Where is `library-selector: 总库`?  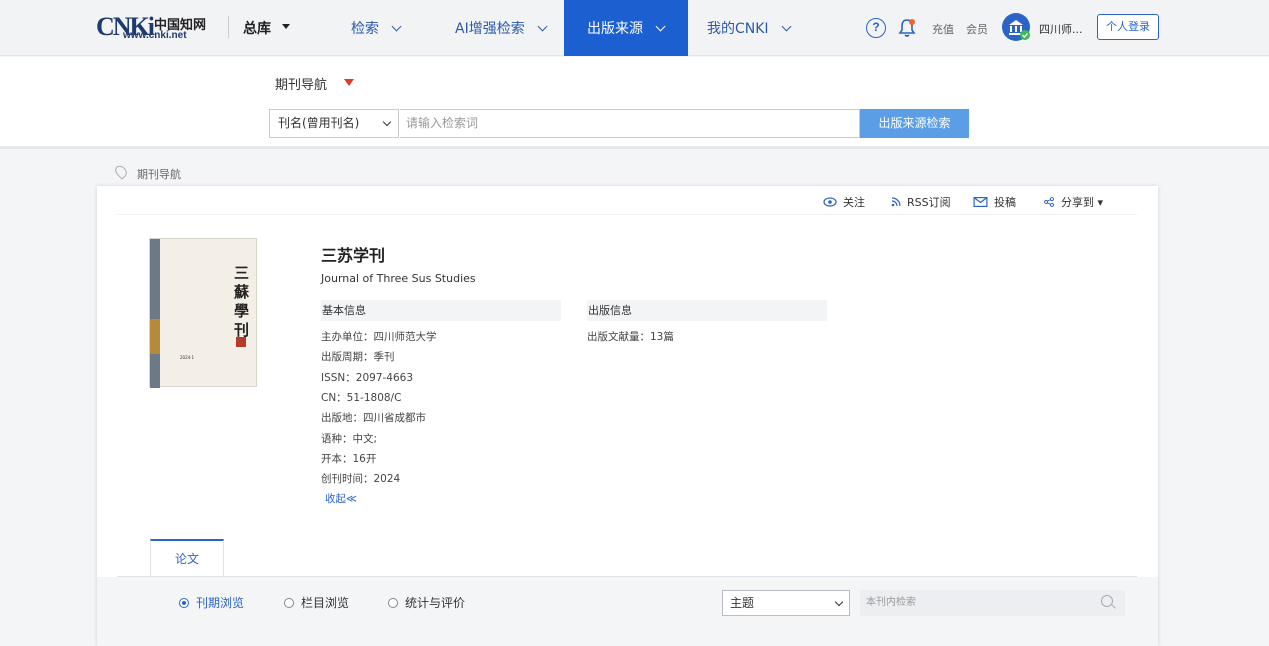 library-selector: 总库 is located at coordinates (257, 28).